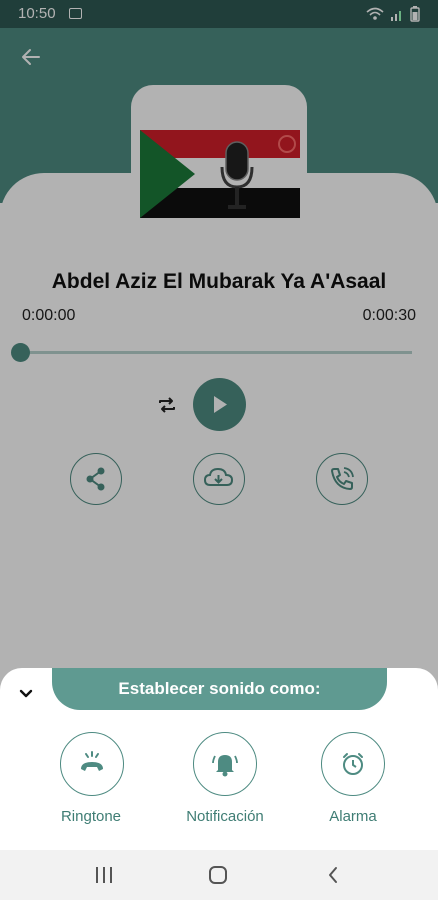 The image size is (438, 900). What do you see at coordinates (91, 816) in the screenshot?
I see `ringtone-label: Ringtone` at bounding box center [91, 816].